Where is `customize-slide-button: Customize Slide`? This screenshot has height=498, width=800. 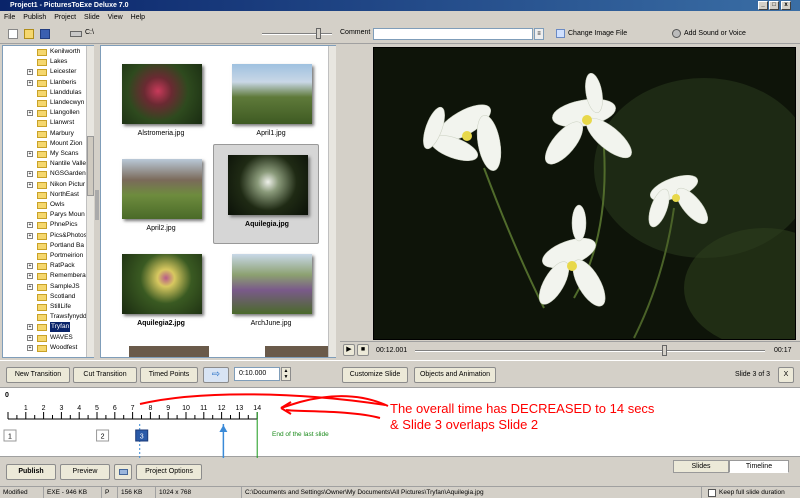
customize-slide-button: Customize Slide is located at coordinates (375, 375).